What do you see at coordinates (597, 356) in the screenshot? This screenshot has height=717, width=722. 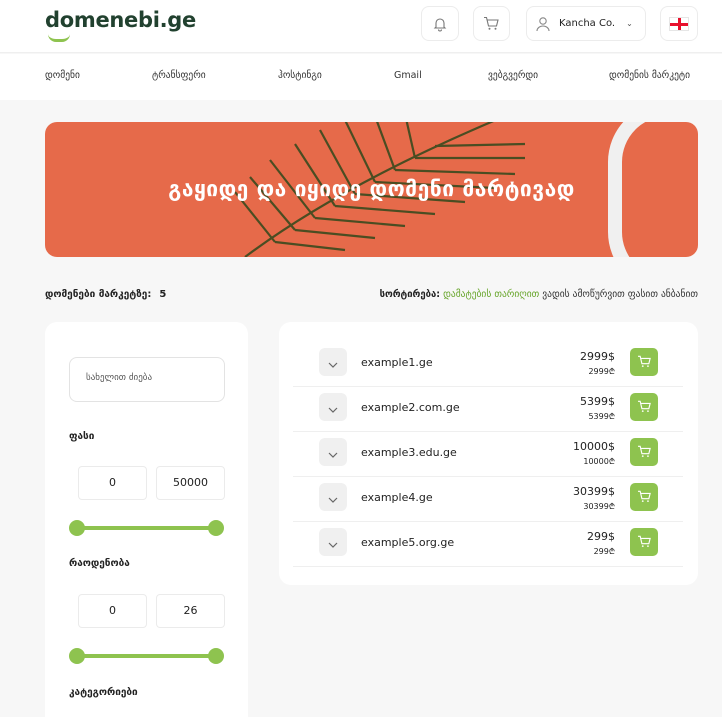 I see `price-usd: 2999$` at bounding box center [597, 356].